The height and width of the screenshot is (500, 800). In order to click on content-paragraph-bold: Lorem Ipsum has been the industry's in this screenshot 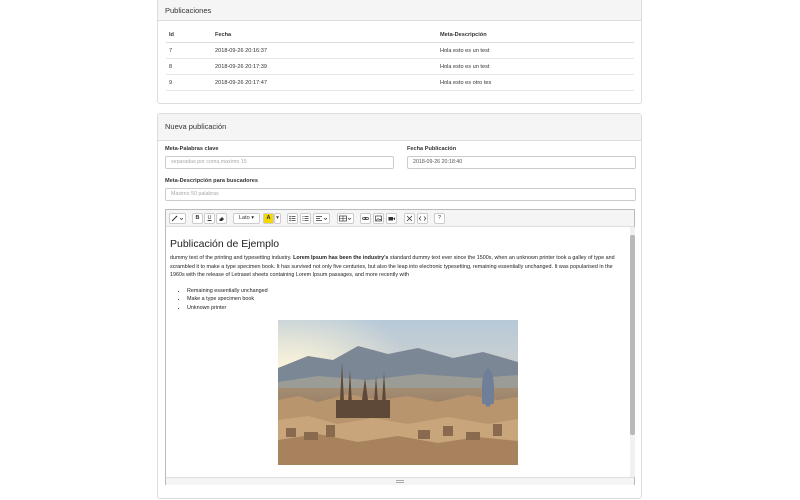, I will do `click(341, 258)`.